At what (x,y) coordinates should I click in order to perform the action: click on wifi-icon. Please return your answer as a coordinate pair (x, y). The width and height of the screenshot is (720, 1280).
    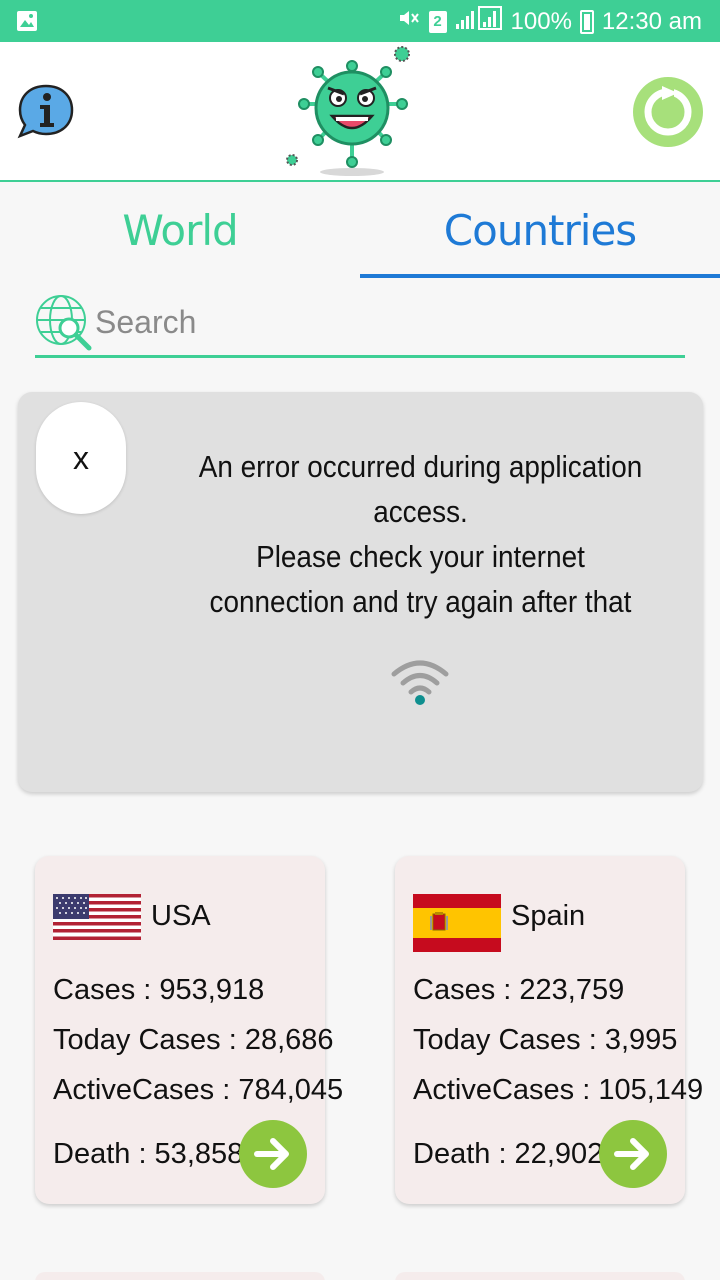
    Looking at the image, I should click on (420, 683).